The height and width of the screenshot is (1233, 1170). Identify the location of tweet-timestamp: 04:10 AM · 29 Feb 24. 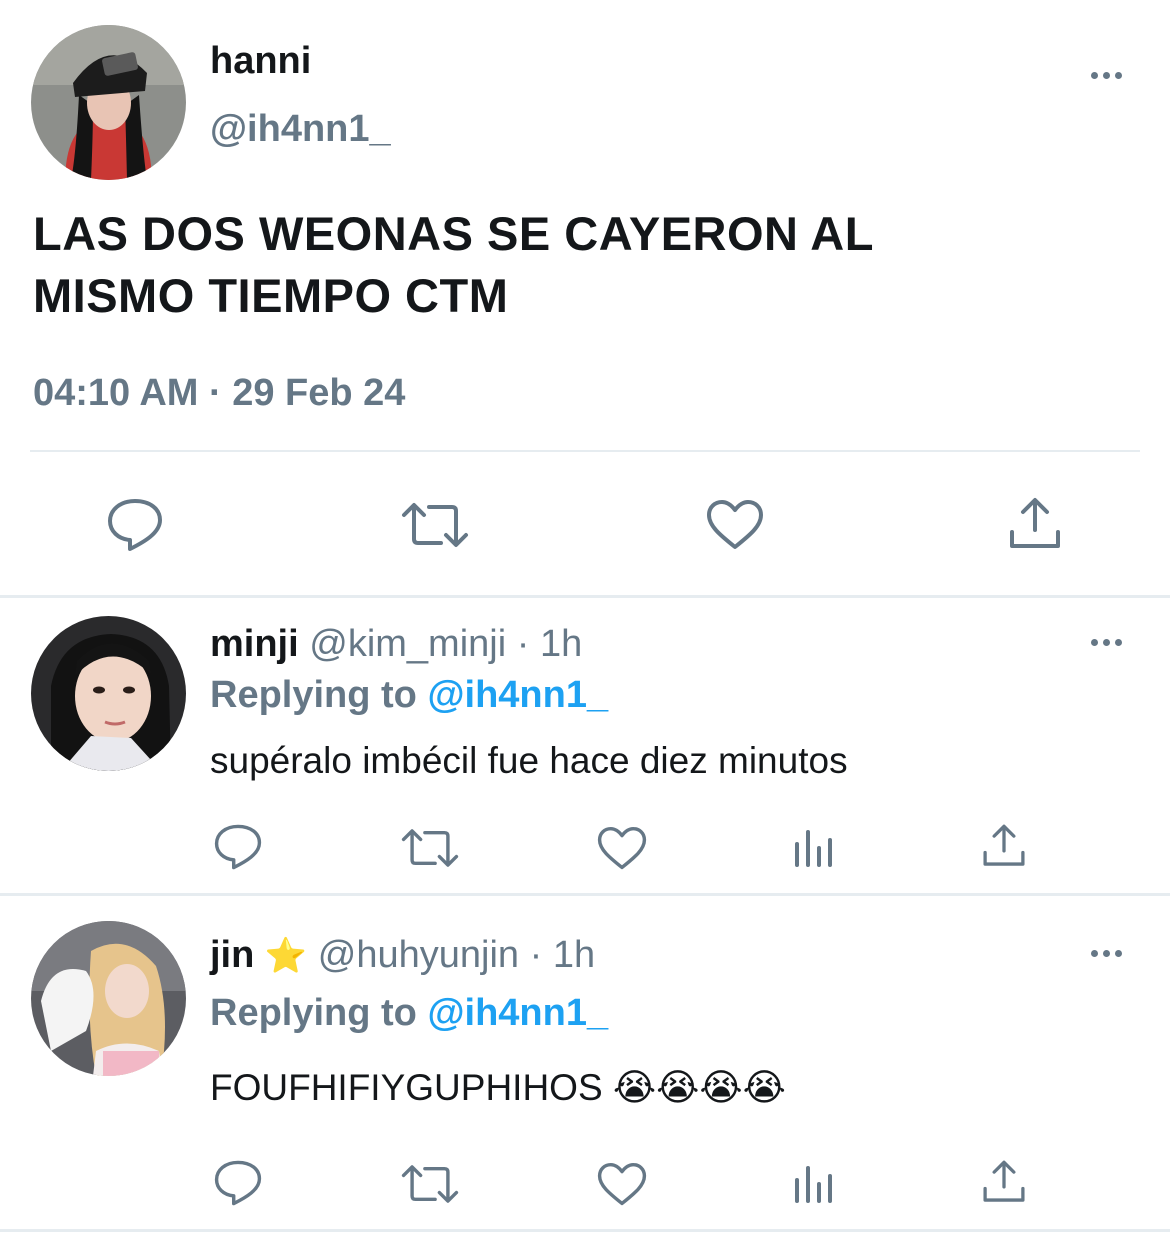
(219, 393).